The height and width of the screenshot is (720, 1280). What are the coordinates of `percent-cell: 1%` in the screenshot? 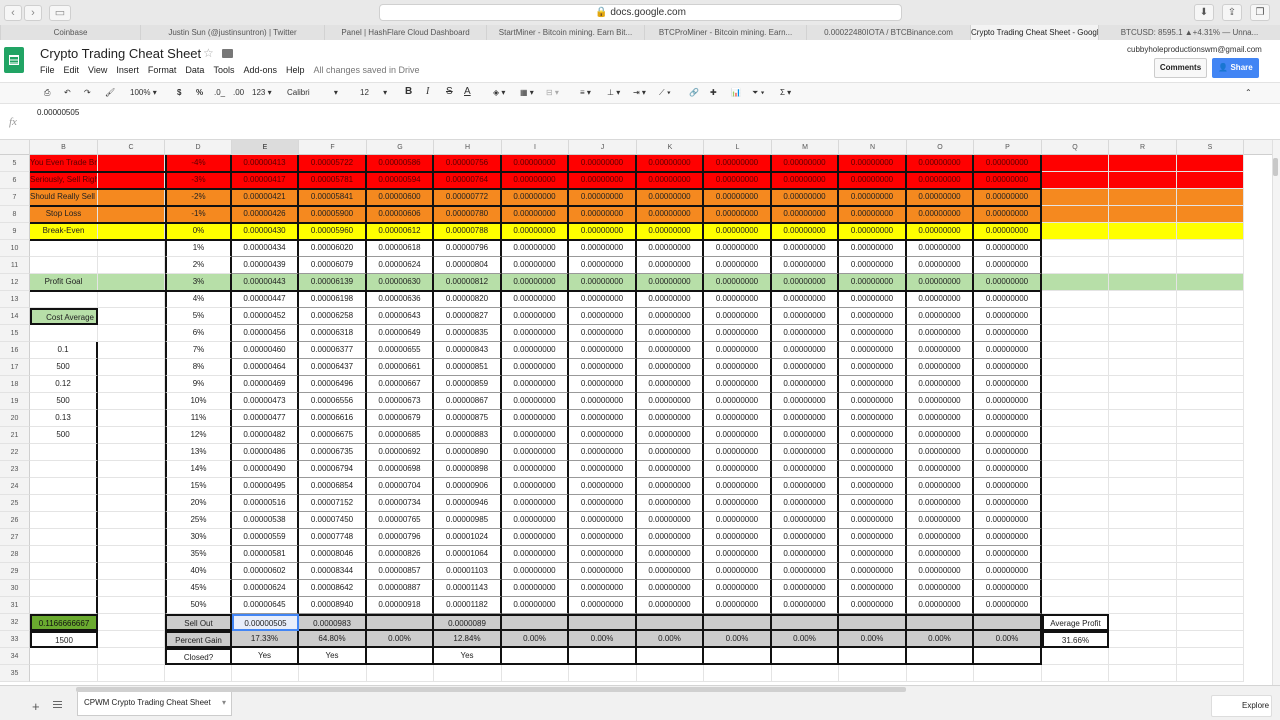 It's located at (198, 248).